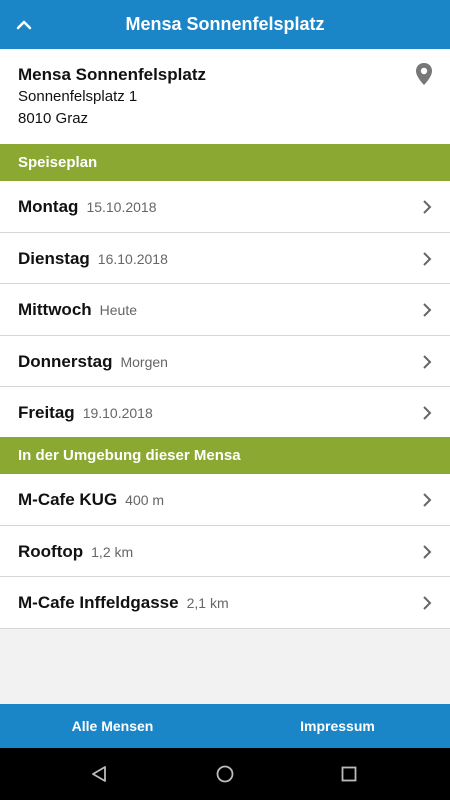 This screenshot has width=450, height=800. I want to click on day-row-dienstag: Dienstag 16.10.2018, so click(225, 258).